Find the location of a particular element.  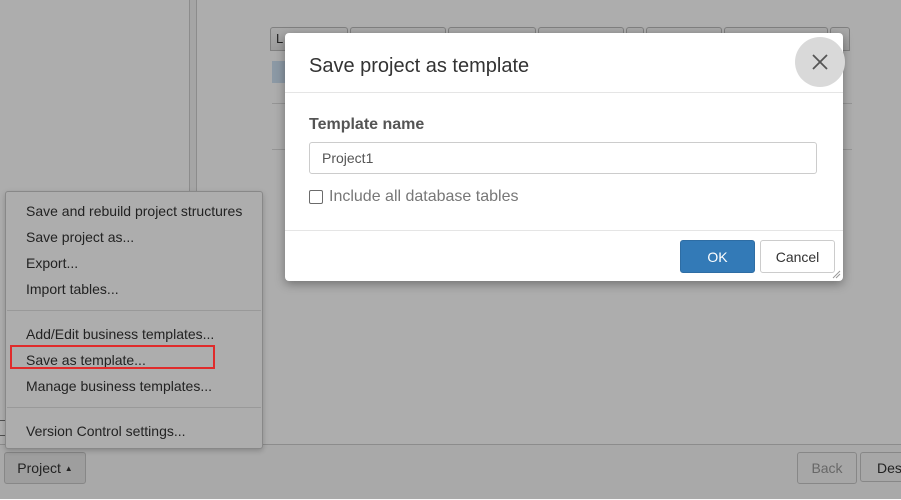

cancel-button: Cancel is located at coordinates (797, 256).